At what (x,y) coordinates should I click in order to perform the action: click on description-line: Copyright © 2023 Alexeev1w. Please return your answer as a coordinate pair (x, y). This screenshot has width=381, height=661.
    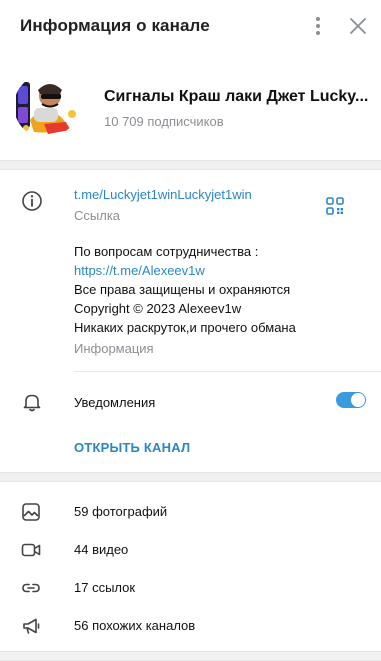
    Looking at the image, I should click on (158, 308).